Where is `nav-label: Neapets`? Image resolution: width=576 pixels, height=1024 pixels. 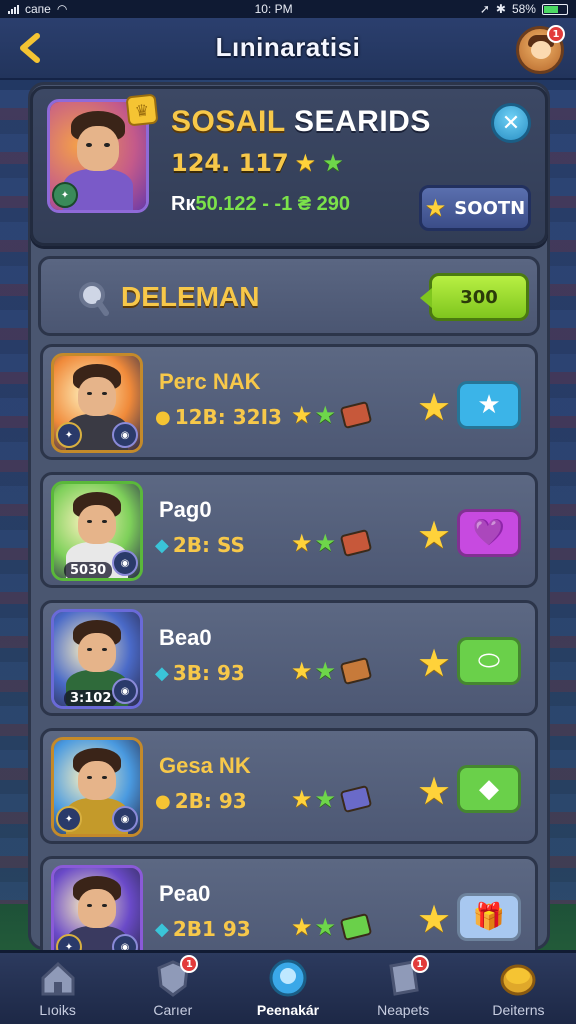
nav-label: Neapets is located at coordinates (403, 1010).